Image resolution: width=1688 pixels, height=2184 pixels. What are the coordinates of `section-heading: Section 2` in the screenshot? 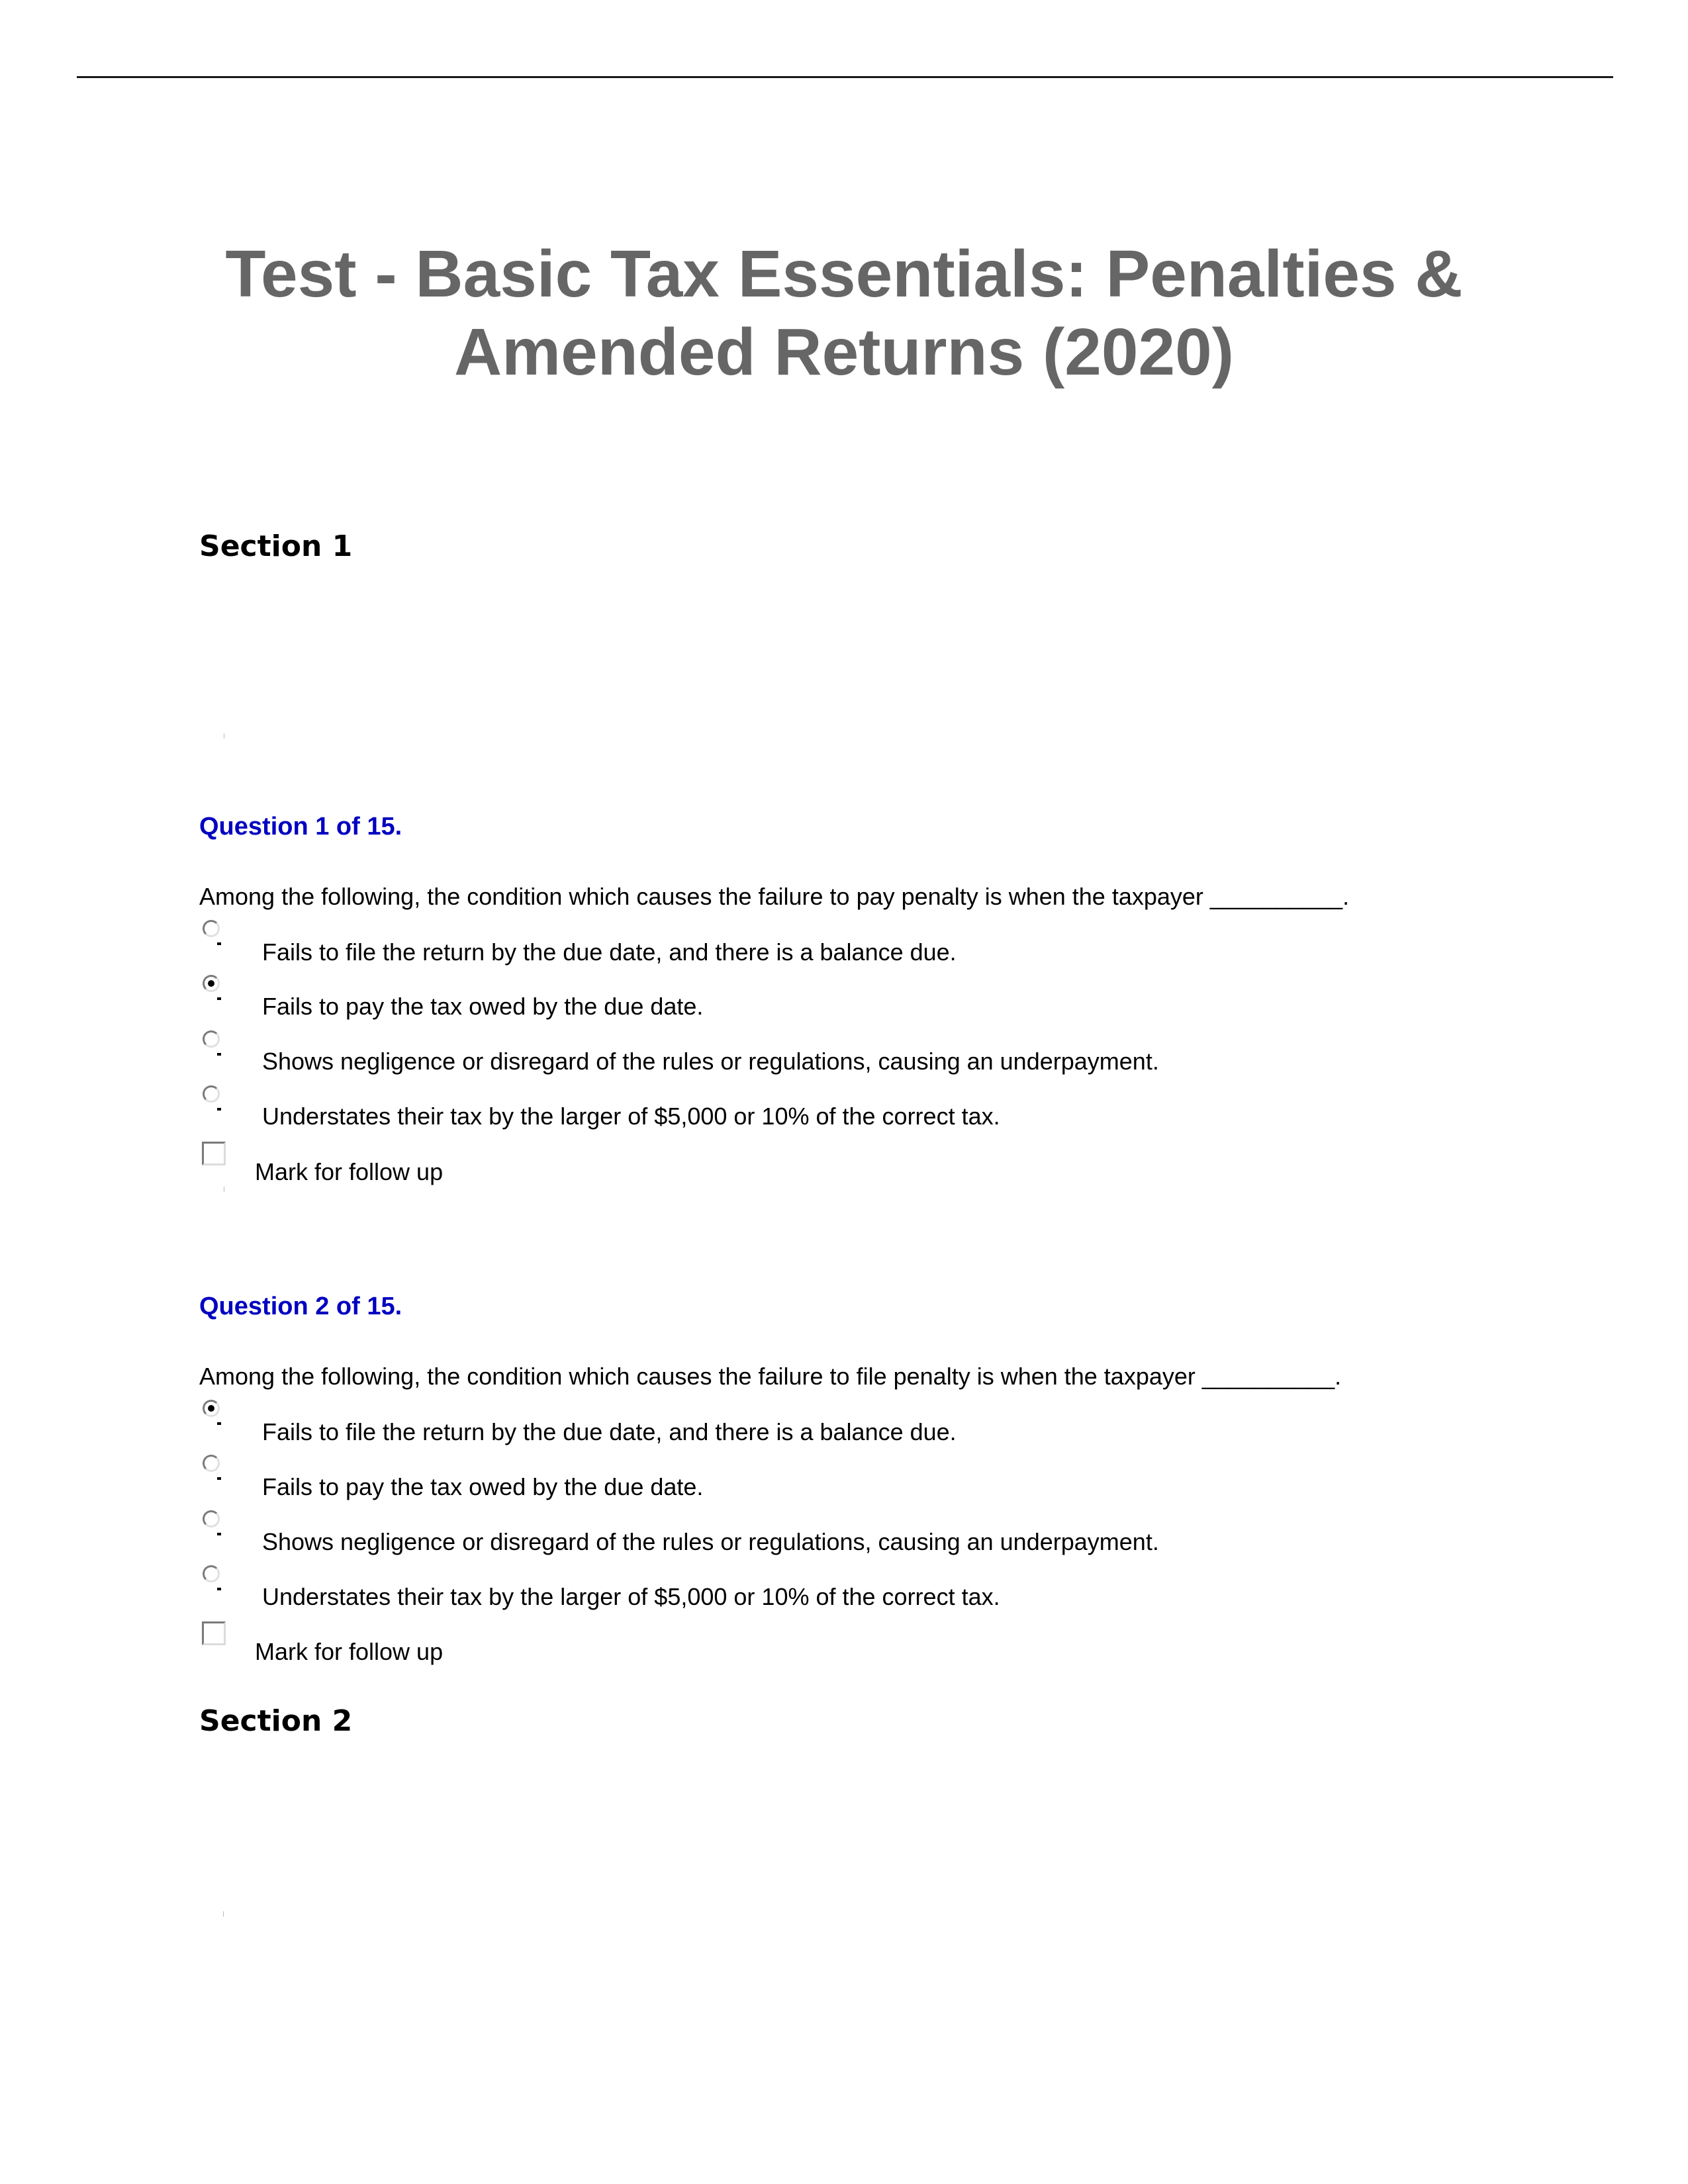 It's located at (276, 1721).